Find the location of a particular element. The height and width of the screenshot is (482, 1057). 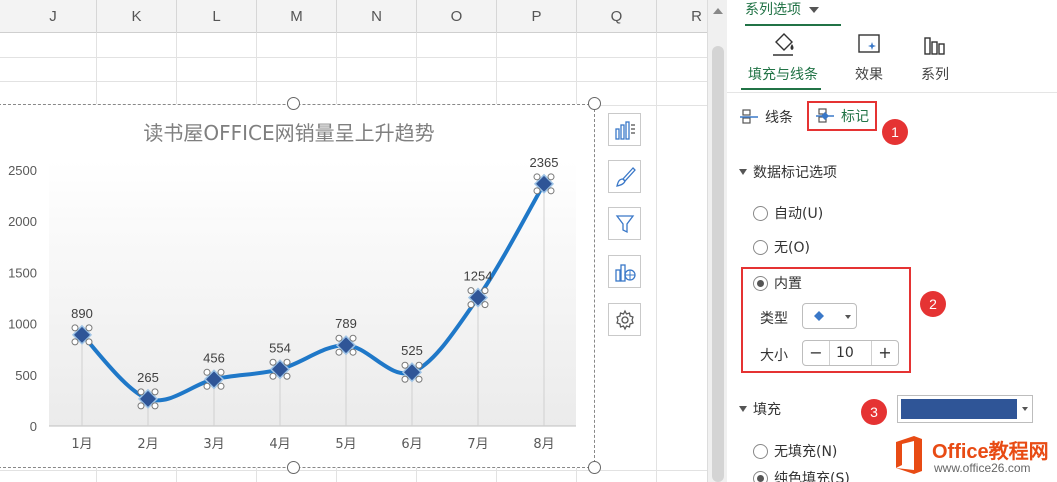

x-tick-label: 2月 is located at coordinates (147, 444).